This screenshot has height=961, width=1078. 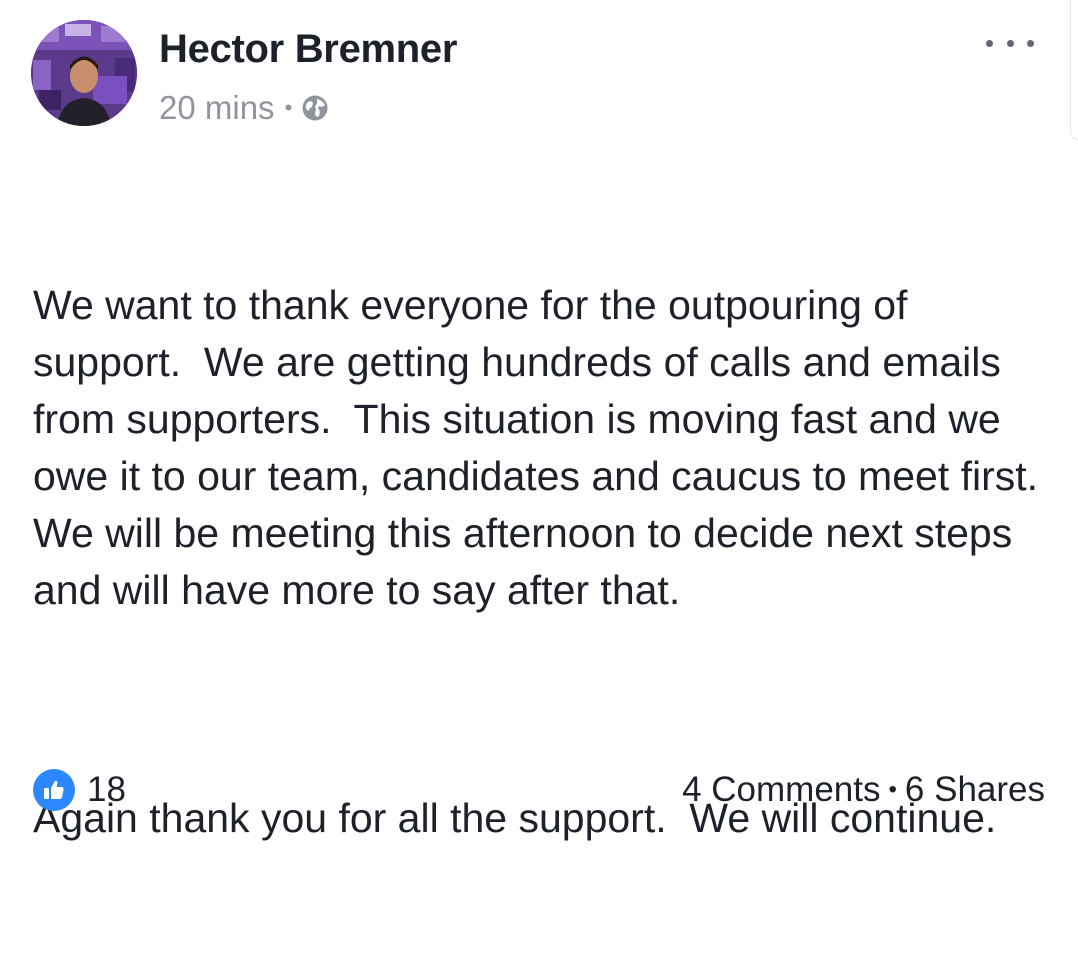 I want to click on avatar, so click(x=84, y=73).